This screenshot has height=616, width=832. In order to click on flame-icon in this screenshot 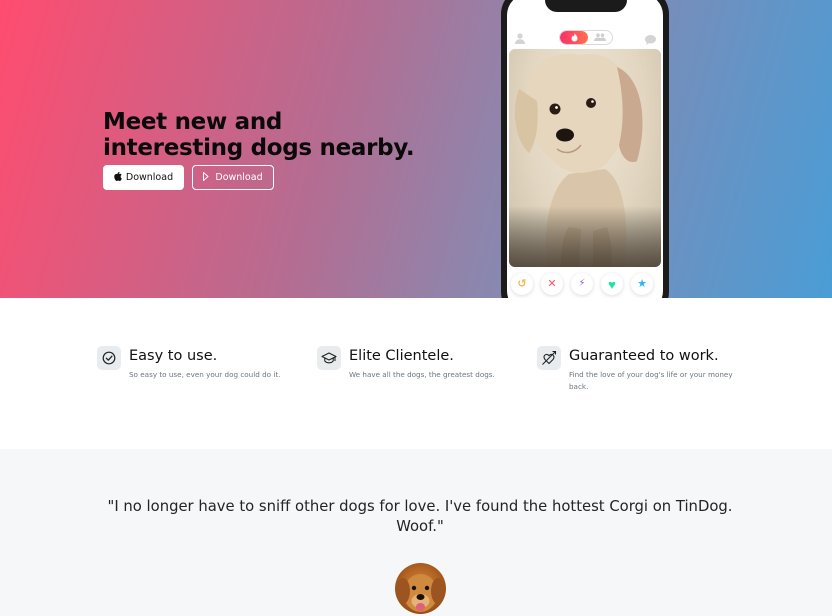, I will do `click(574, 37)`.